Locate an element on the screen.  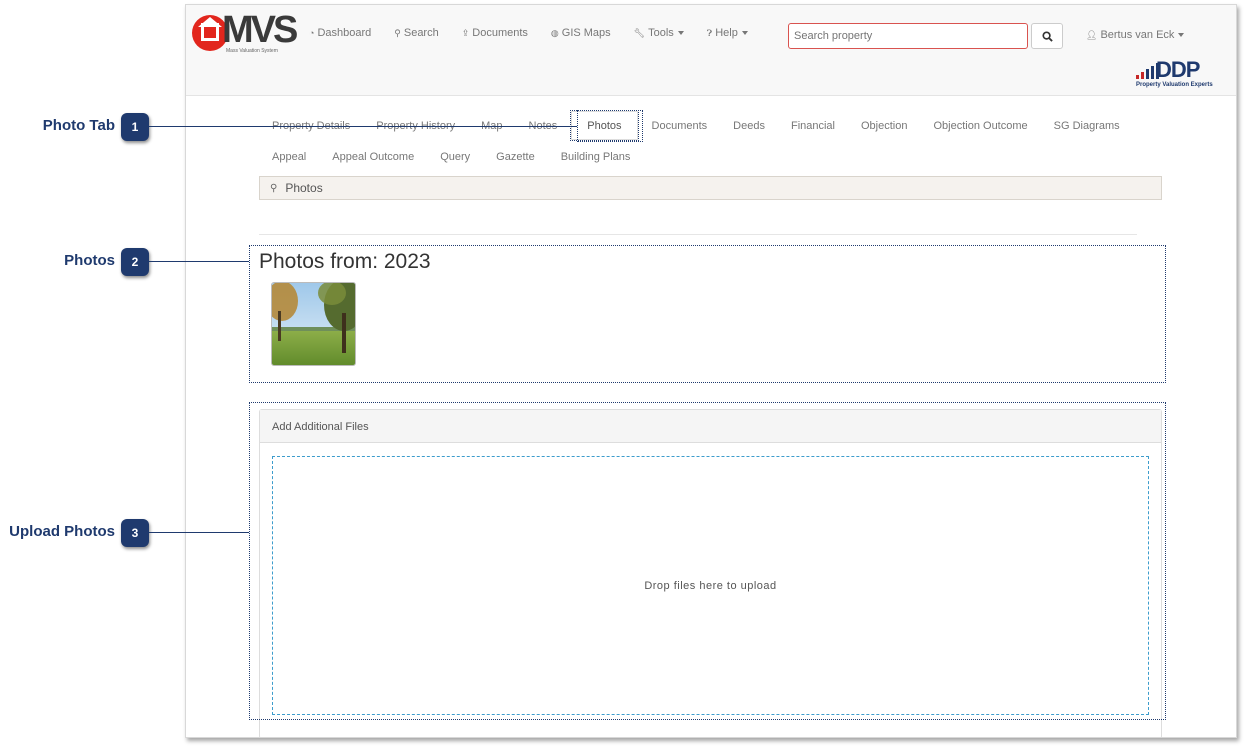
tab-objection: Objection is located at coordinates (884, 125).